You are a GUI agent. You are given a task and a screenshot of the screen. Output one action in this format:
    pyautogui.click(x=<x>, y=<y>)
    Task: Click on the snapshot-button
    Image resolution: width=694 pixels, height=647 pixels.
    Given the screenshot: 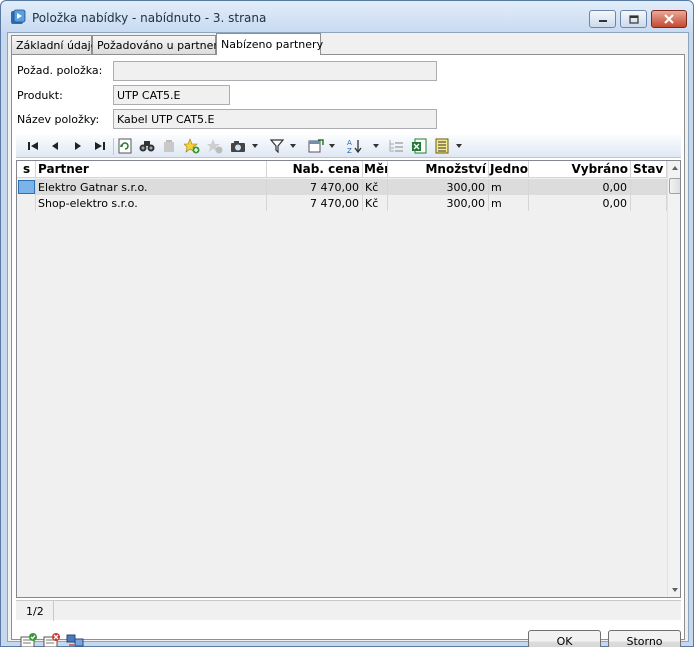 What is the action you would take?
    pyautogui.click(x=238, y=146)
    